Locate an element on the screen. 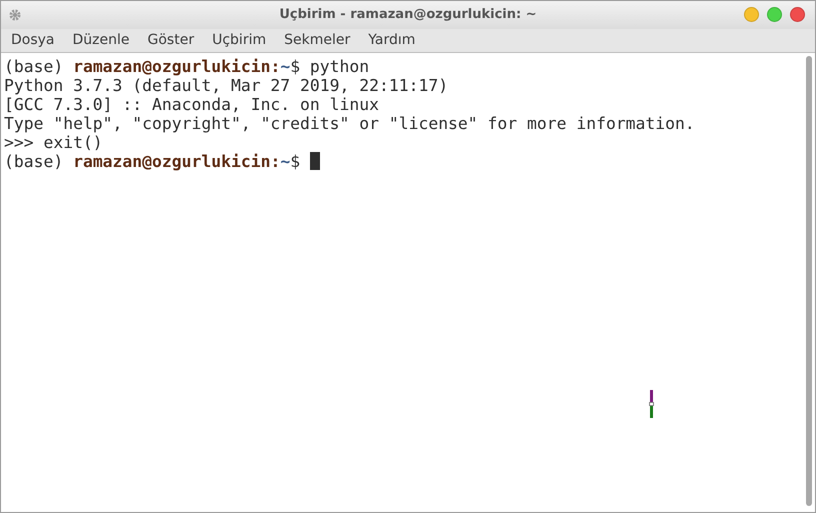 This screenshot has width=816, height=513. terminal-line: (base) ramazan@ozgurlukicin:~$ python is located at coordinates (187, 66).